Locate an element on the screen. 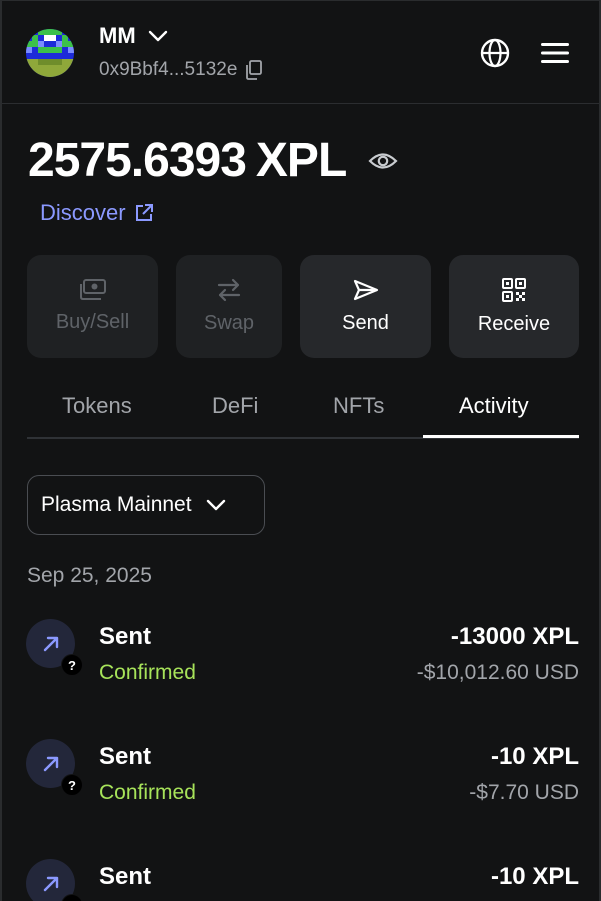 The image size is (601, 901). account-address-row: 0x9Bbf4...5132e is located at coordinates (181, 70).